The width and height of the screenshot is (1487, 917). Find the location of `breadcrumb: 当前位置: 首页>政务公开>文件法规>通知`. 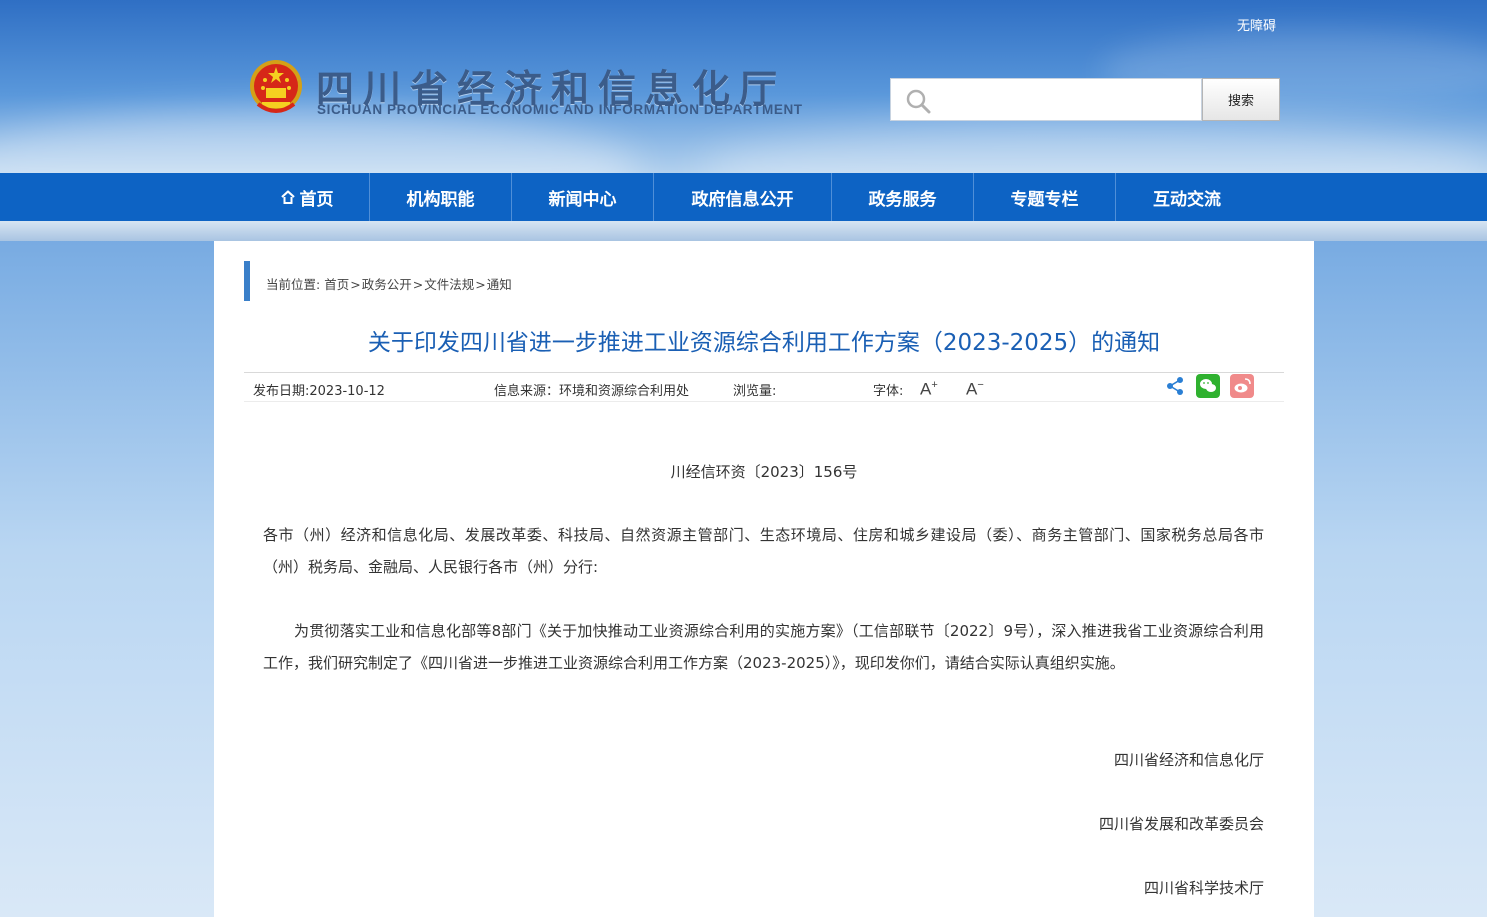

breadcrumb: 当前位置: 首页>政务公开>文件法规>通知 is located at coordinates (389, 283).